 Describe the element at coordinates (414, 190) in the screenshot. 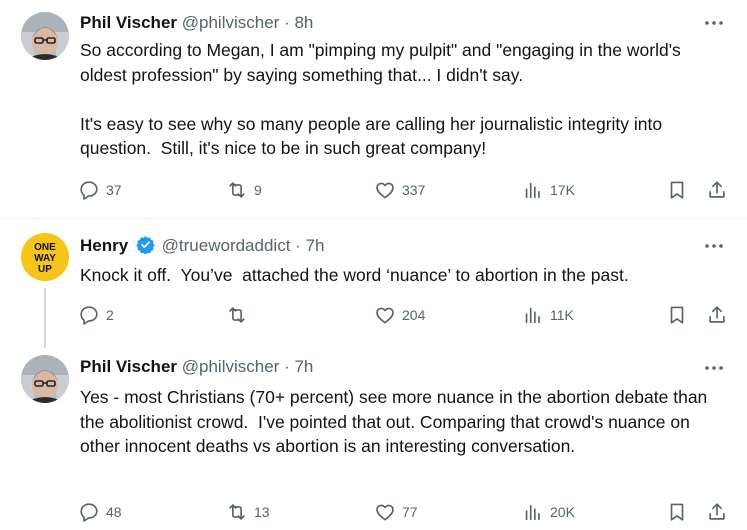

I see `like-count: 337` at that location.